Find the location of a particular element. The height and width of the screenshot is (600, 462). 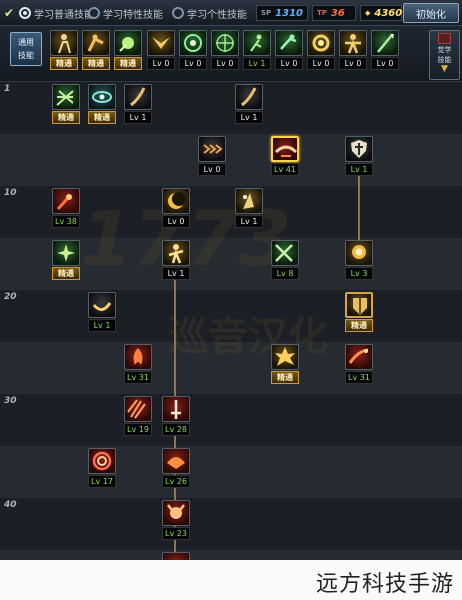

skill-level-label: Lv 19 is located at coordinates (138, 429).